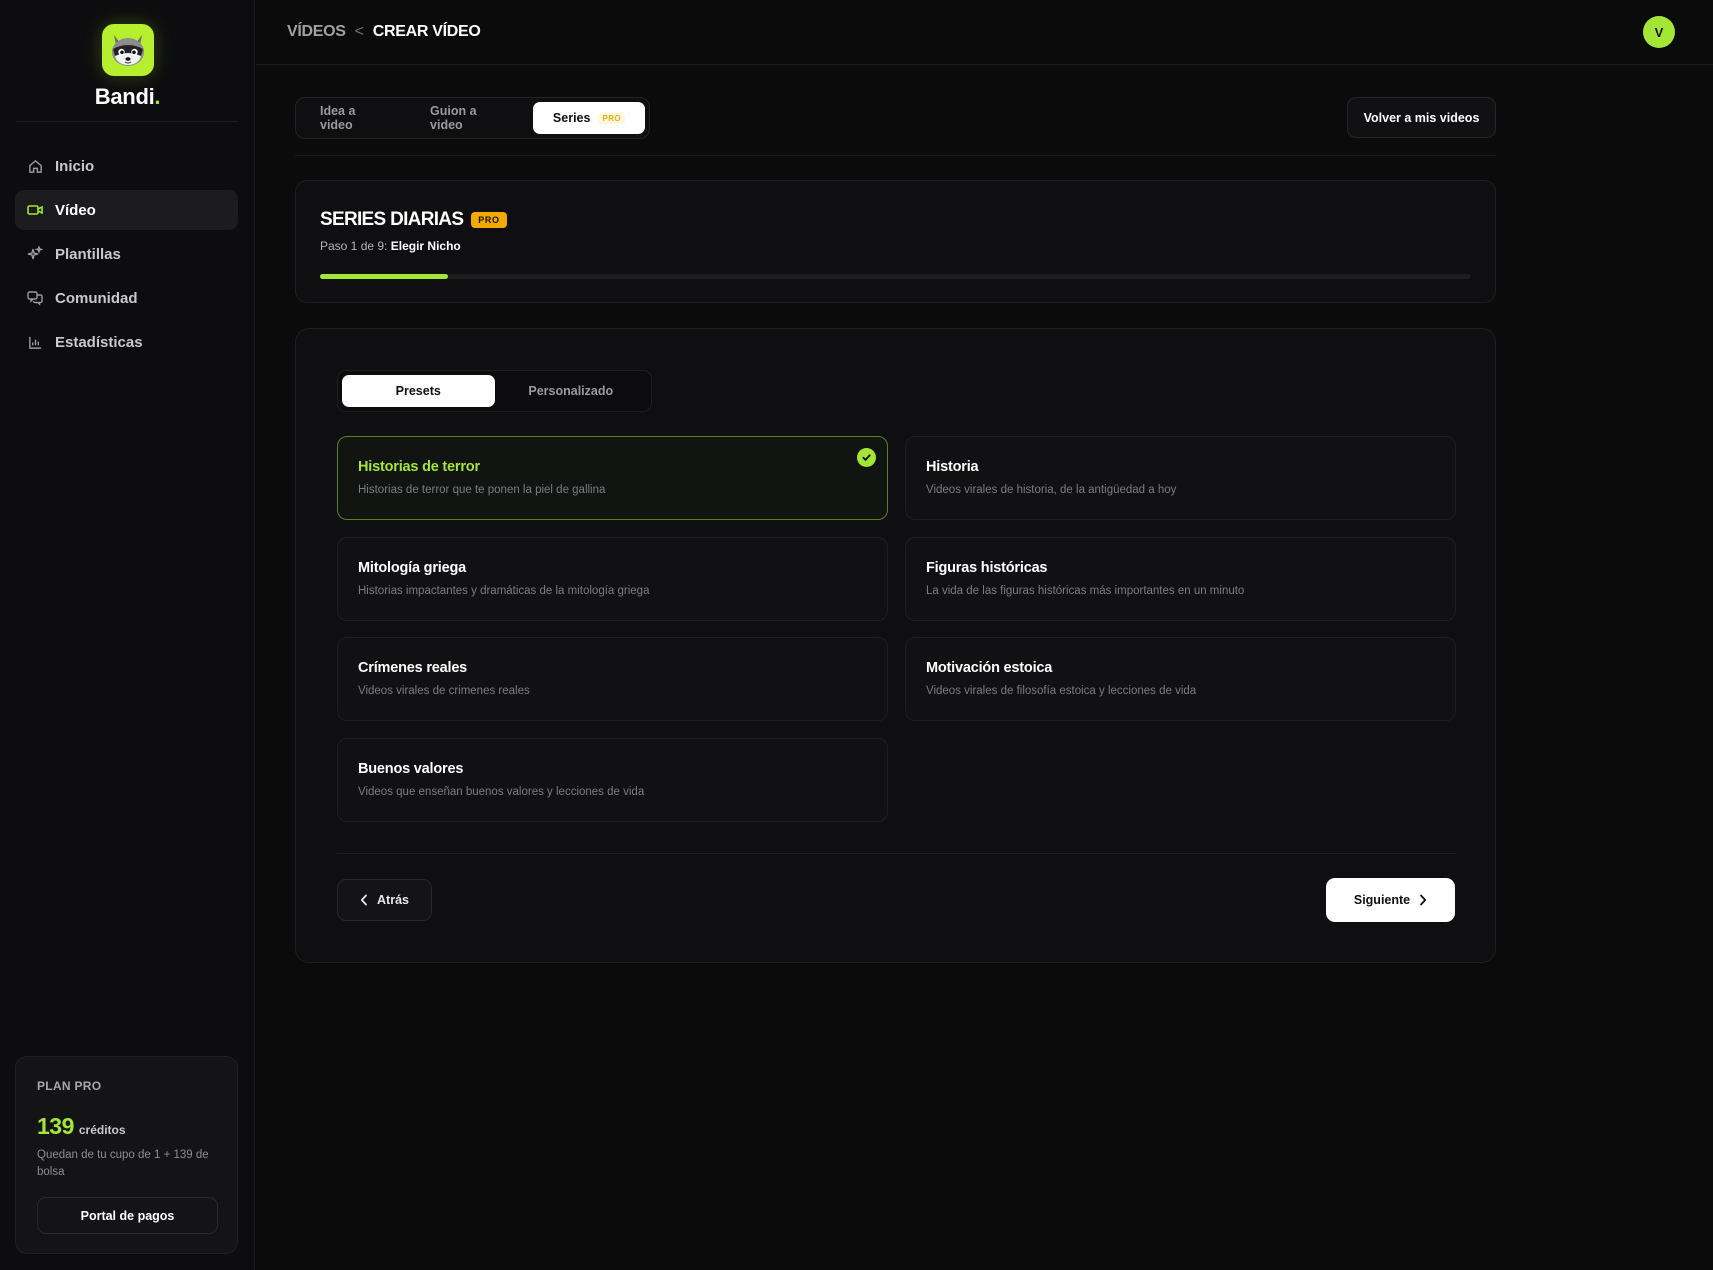 This screenshot has width=1713, height=1270. I want to click on check-icon, so click(866, 457).